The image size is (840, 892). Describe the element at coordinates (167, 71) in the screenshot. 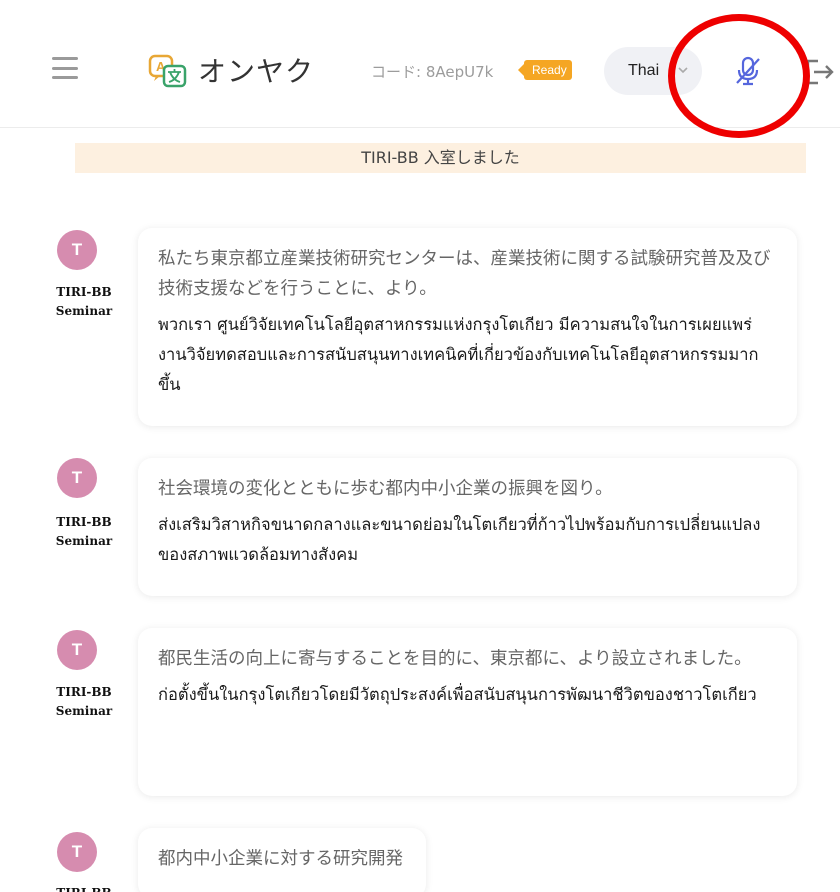

I see `translate-logo-icon: A` at that location.